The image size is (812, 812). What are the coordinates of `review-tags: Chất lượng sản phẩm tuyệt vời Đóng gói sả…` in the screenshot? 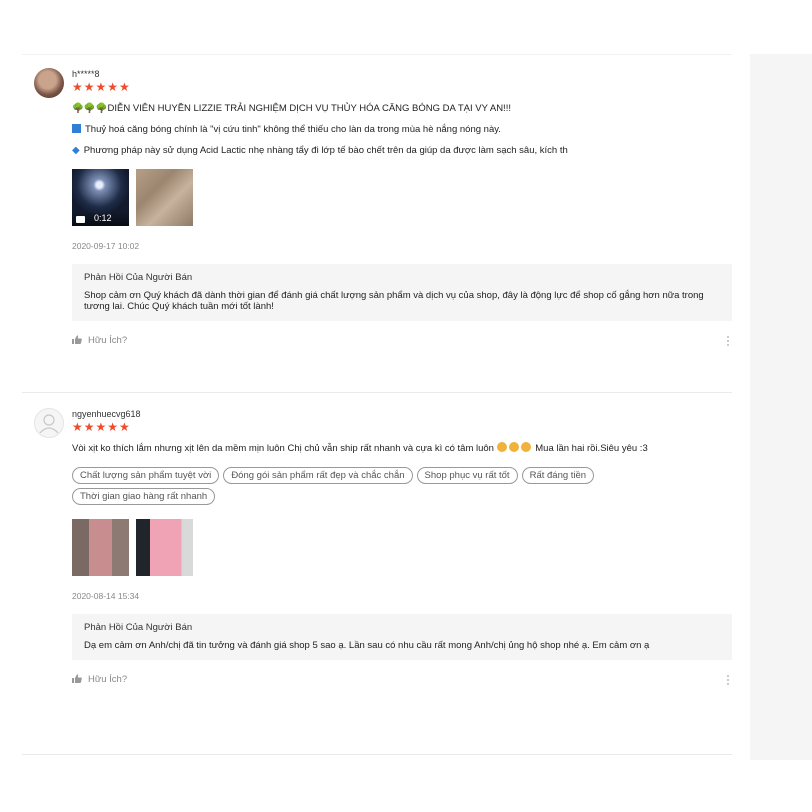 It's located at (402, 484).